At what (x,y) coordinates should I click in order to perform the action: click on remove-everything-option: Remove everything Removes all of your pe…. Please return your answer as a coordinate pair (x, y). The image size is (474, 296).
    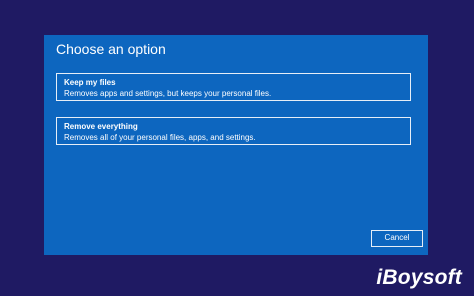
    Looking at the image, I should click on (233, 131).